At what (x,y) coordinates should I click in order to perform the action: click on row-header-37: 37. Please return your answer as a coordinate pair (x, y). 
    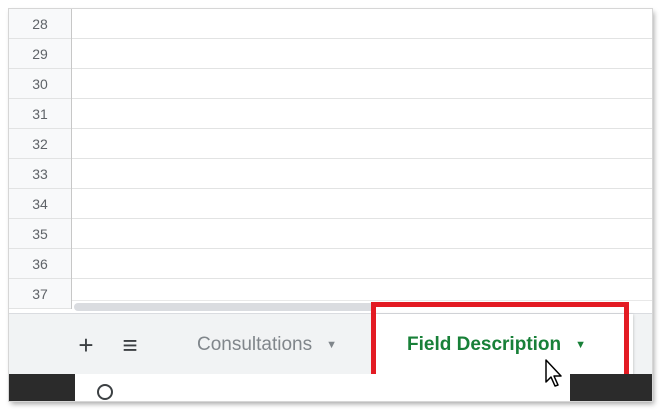
    Looking at the image, I should click on (40, 294).